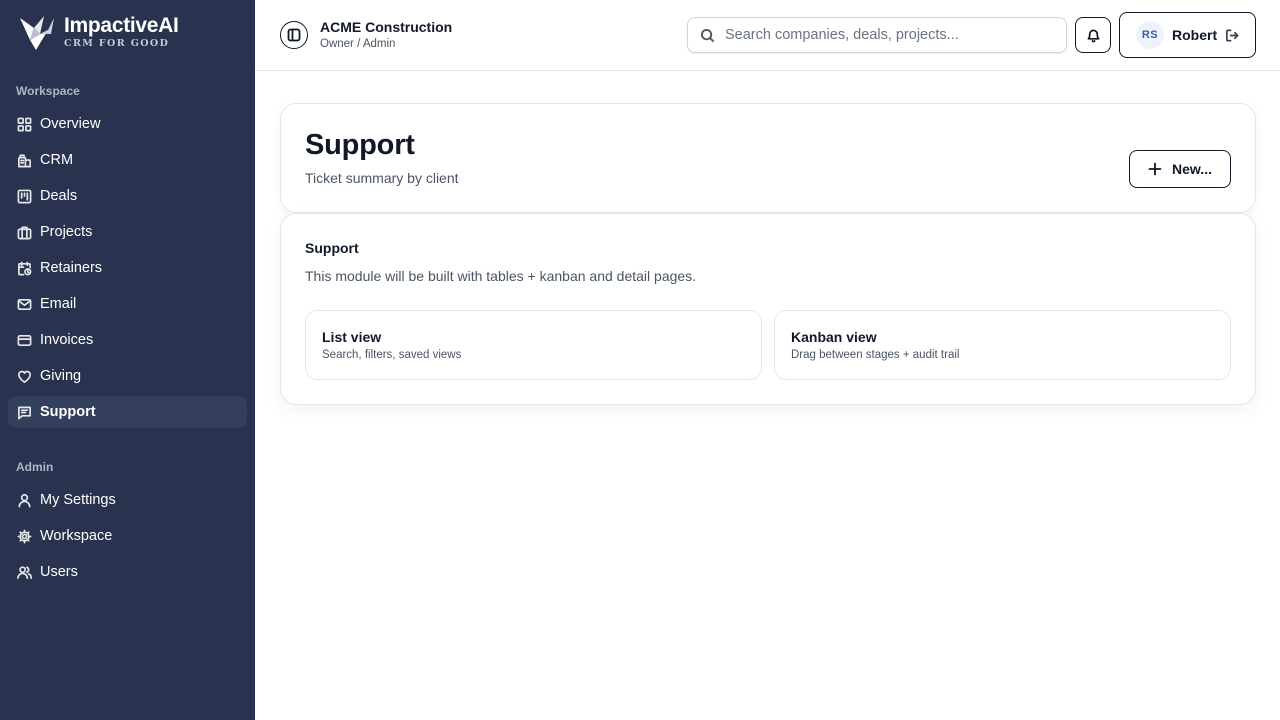  I want to click on kanban-icon, so click(24, 196).